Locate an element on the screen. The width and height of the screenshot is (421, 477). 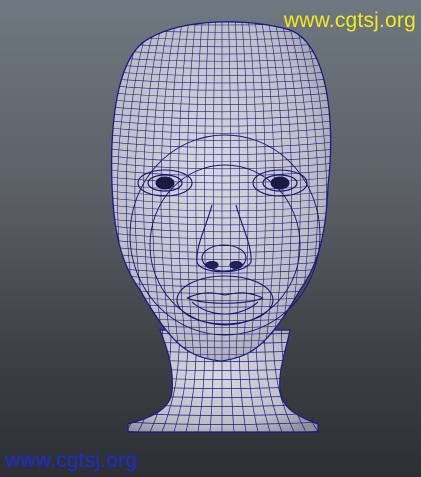
watermark-top: www.cgtsj.org is located at coordinates (349, 20).